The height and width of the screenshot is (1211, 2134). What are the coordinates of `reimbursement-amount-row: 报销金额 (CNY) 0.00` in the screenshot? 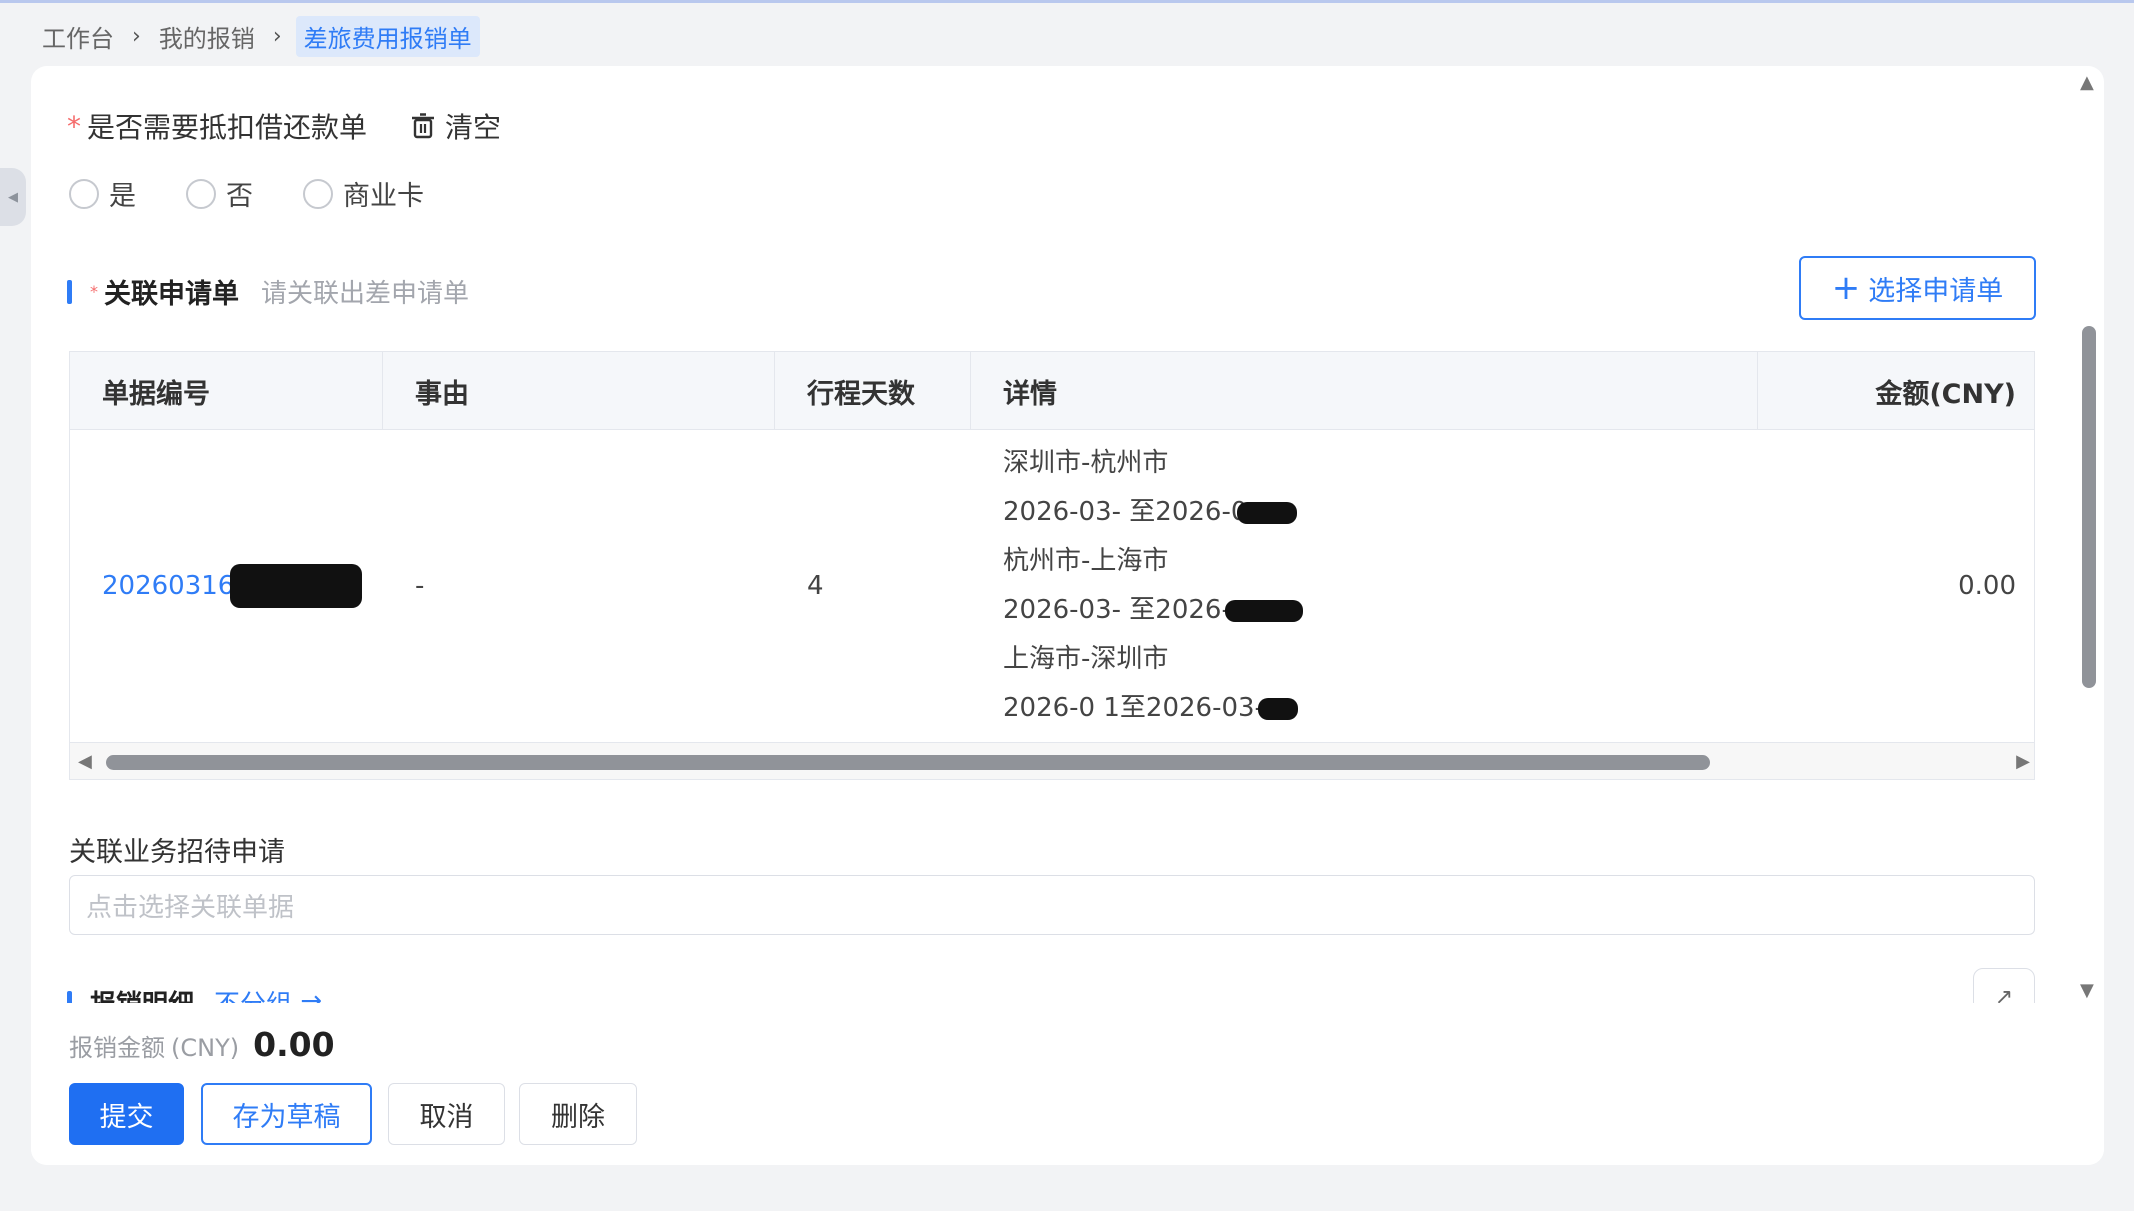 It's located at (202, 1044).